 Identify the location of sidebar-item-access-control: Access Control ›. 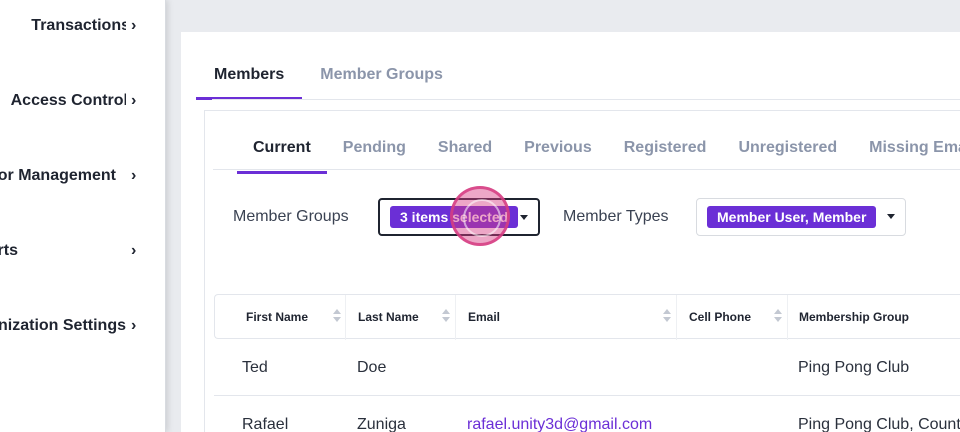
(83, 101).